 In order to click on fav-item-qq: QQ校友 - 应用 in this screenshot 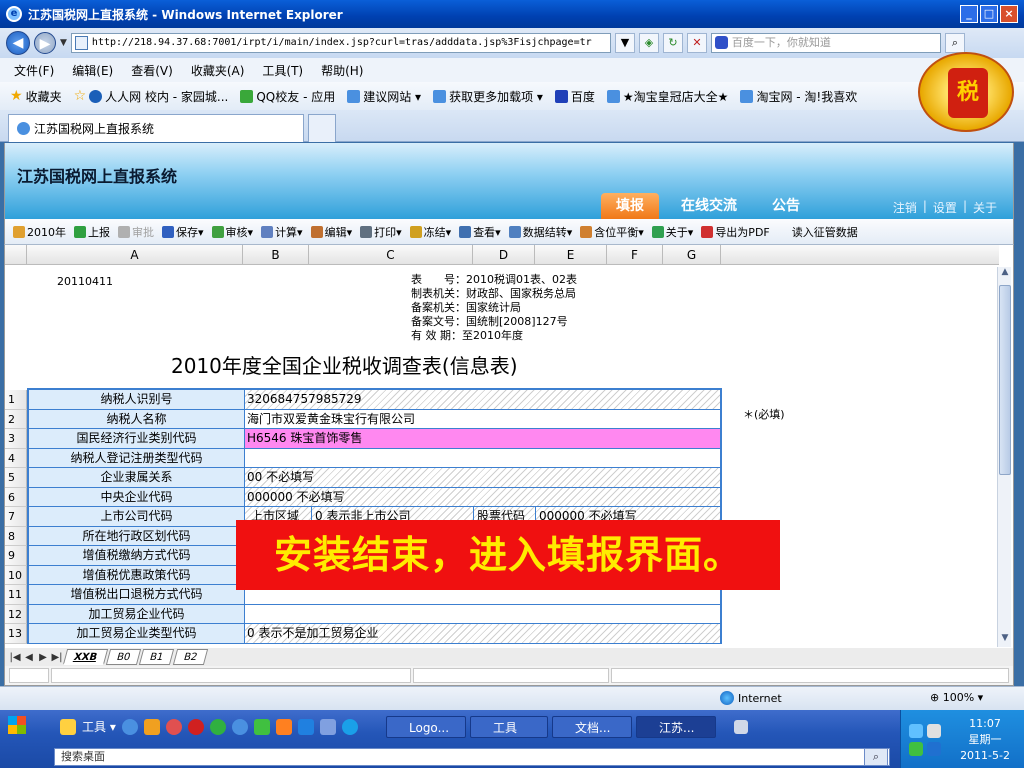, I will do `click(287, 96)`.